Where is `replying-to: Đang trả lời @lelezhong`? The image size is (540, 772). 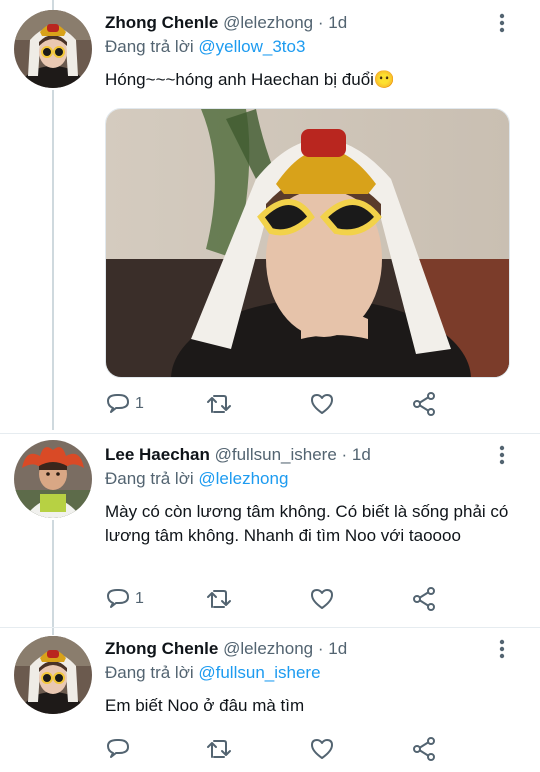
replying-to: Đang trả lời @lelezhong is located at coordinates (315, 479).